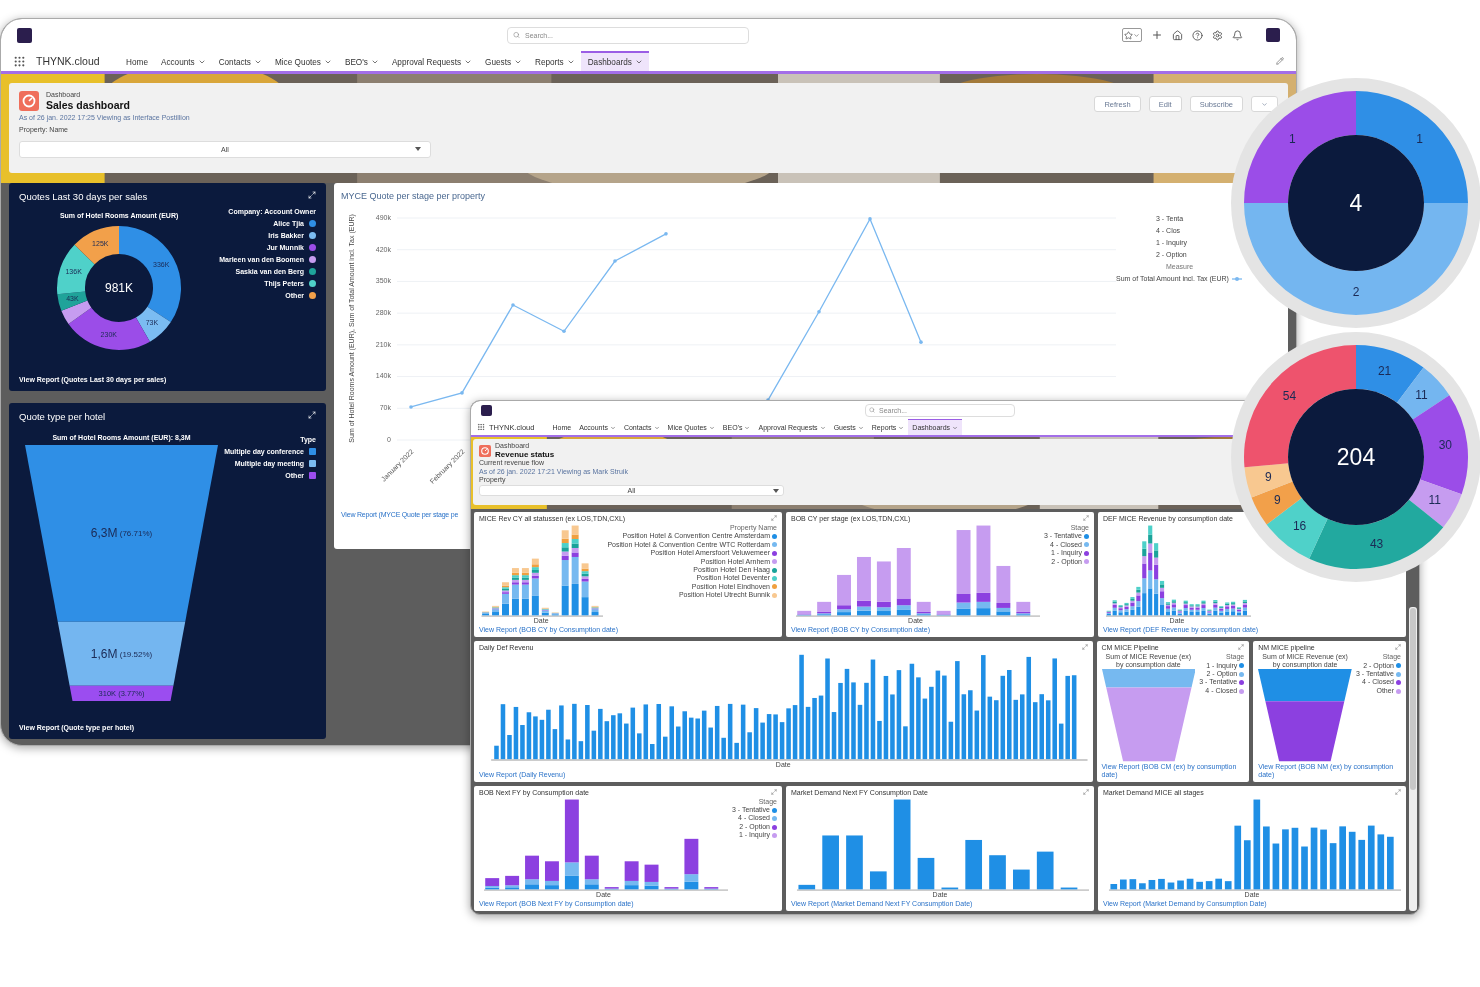  Describe the element at coordinates (1237, 35) in the screenshot. I see `bell-icon` at that location.